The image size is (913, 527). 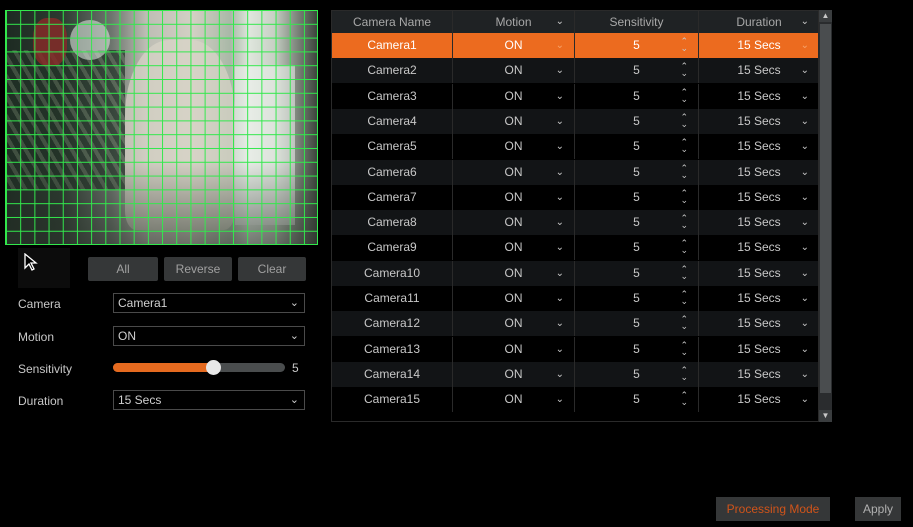 I want to click on table-row: Camera2 ON ⌄ 5 ⌃ ⌄ 15 Secs ⌄, so click(x=575, y=71).